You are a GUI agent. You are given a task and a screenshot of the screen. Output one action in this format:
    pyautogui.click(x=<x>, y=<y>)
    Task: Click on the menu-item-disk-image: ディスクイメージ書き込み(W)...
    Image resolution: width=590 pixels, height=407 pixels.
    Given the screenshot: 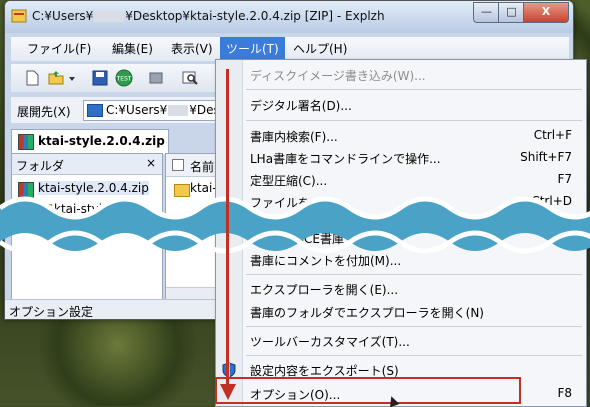 What is the action you would take?
    pyautogui.click(x=338, y=75)
    